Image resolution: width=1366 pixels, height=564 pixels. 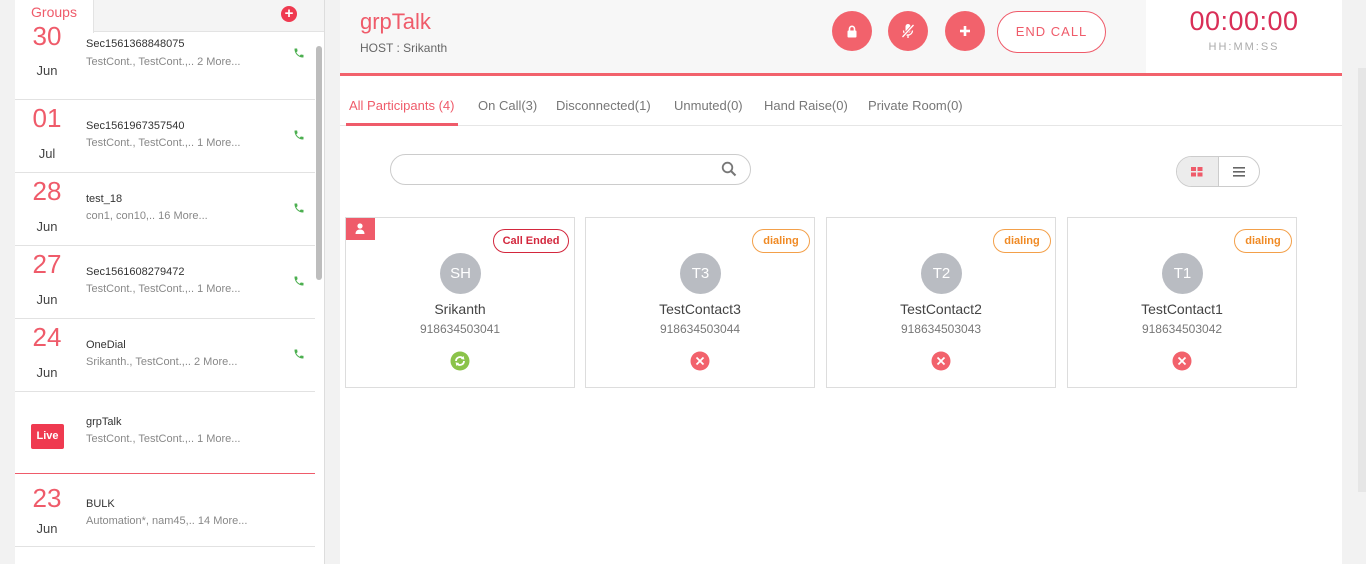 I want to click on search-icon, so click(x=729, y=169).